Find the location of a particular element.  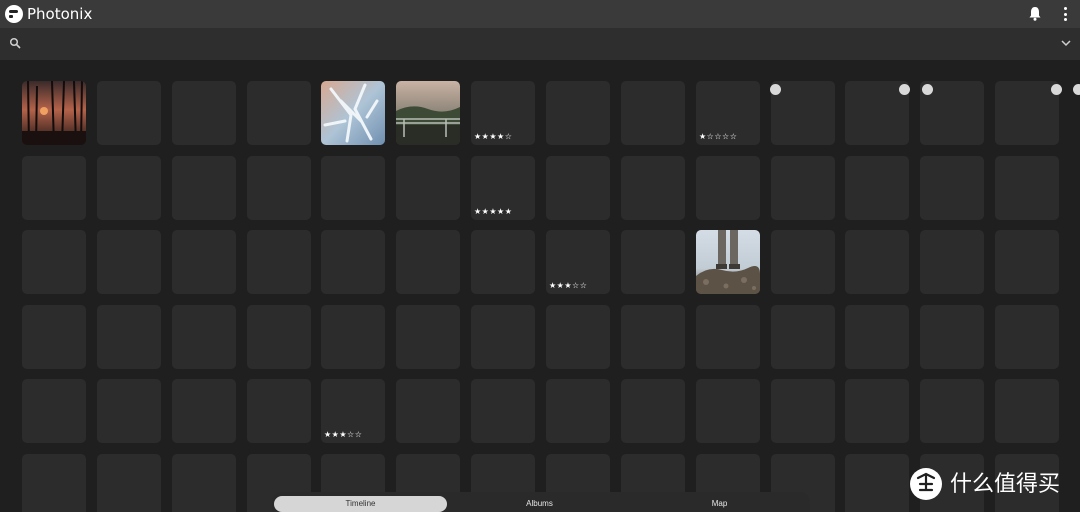

photo-thumbnail-sunset-forest is located at coordinates (54, 113).